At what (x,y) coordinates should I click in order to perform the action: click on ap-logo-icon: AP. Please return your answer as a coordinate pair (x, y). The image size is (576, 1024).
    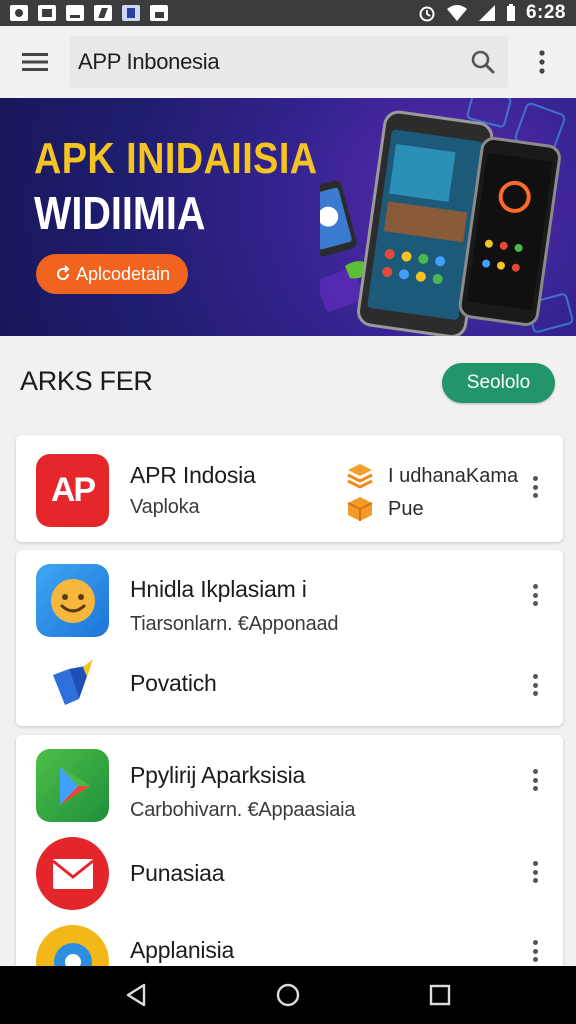
    Looking at the image, I should click on (72, 490).